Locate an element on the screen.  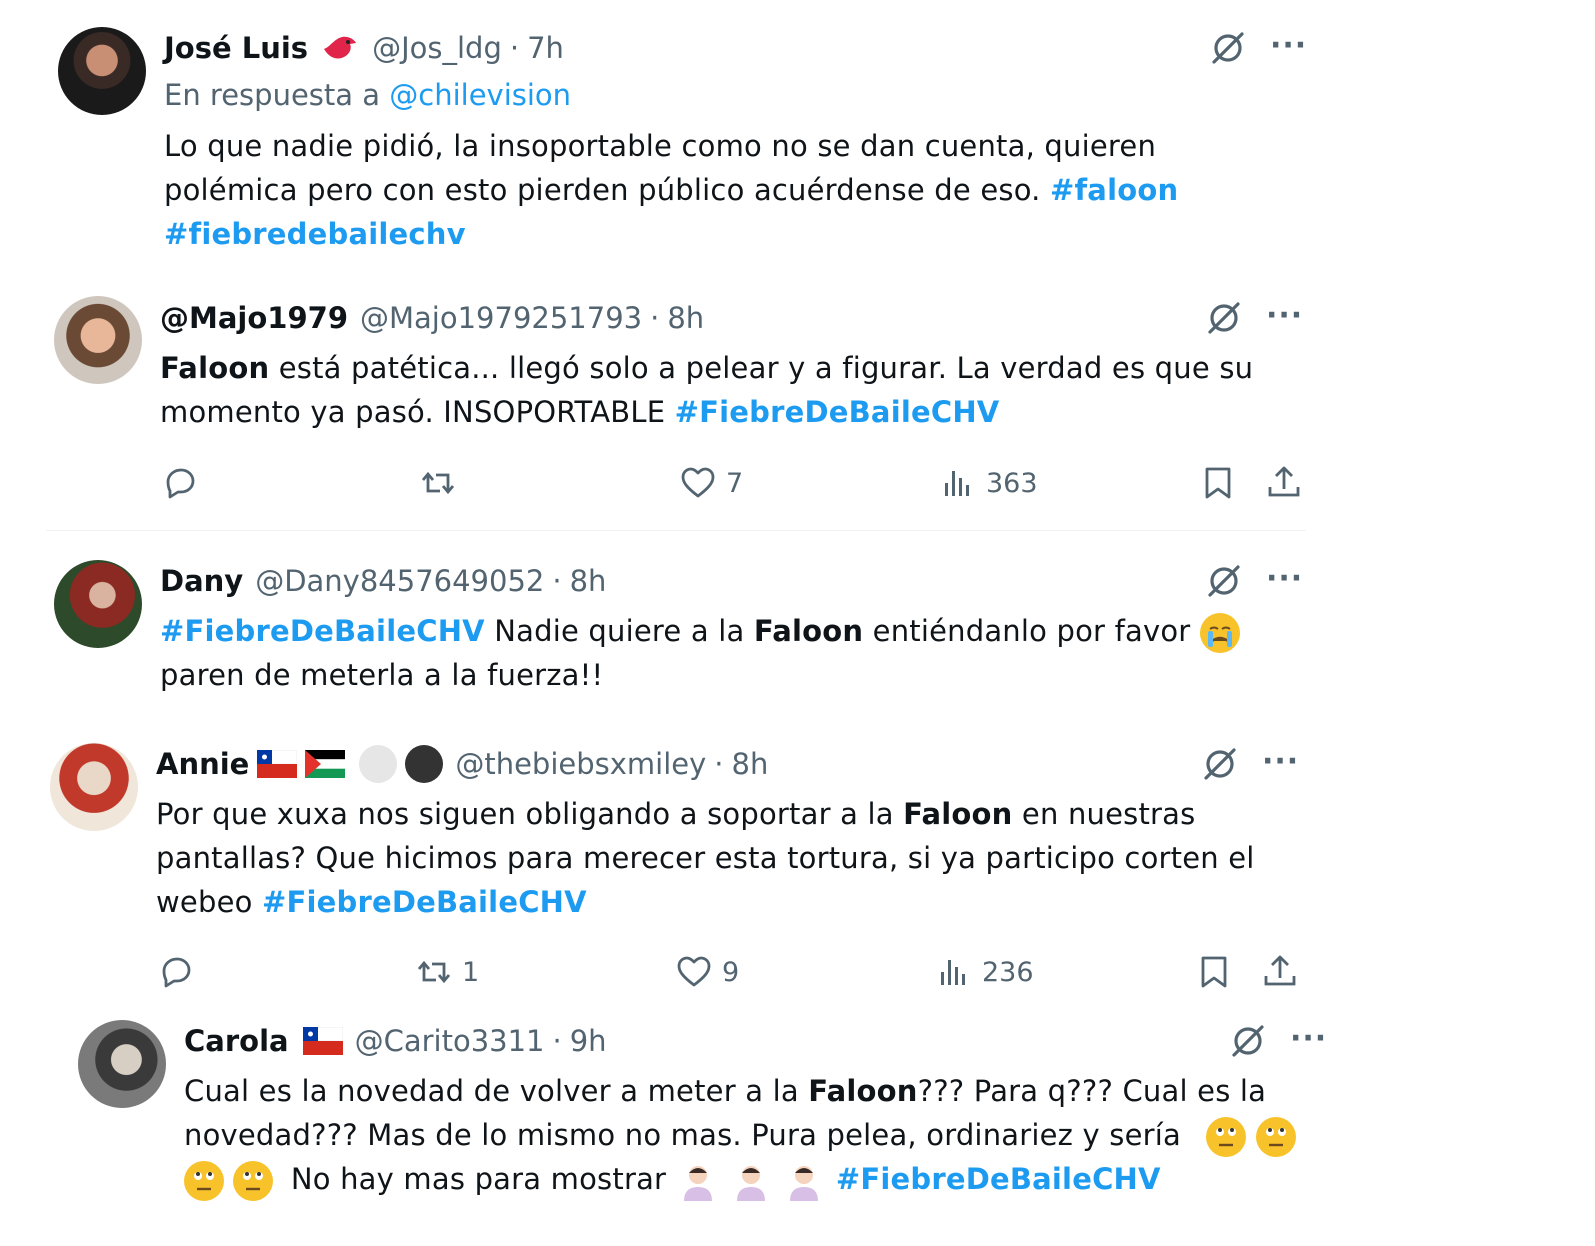
hashtag-link: #faloon is located at coordinates (1114, 190).